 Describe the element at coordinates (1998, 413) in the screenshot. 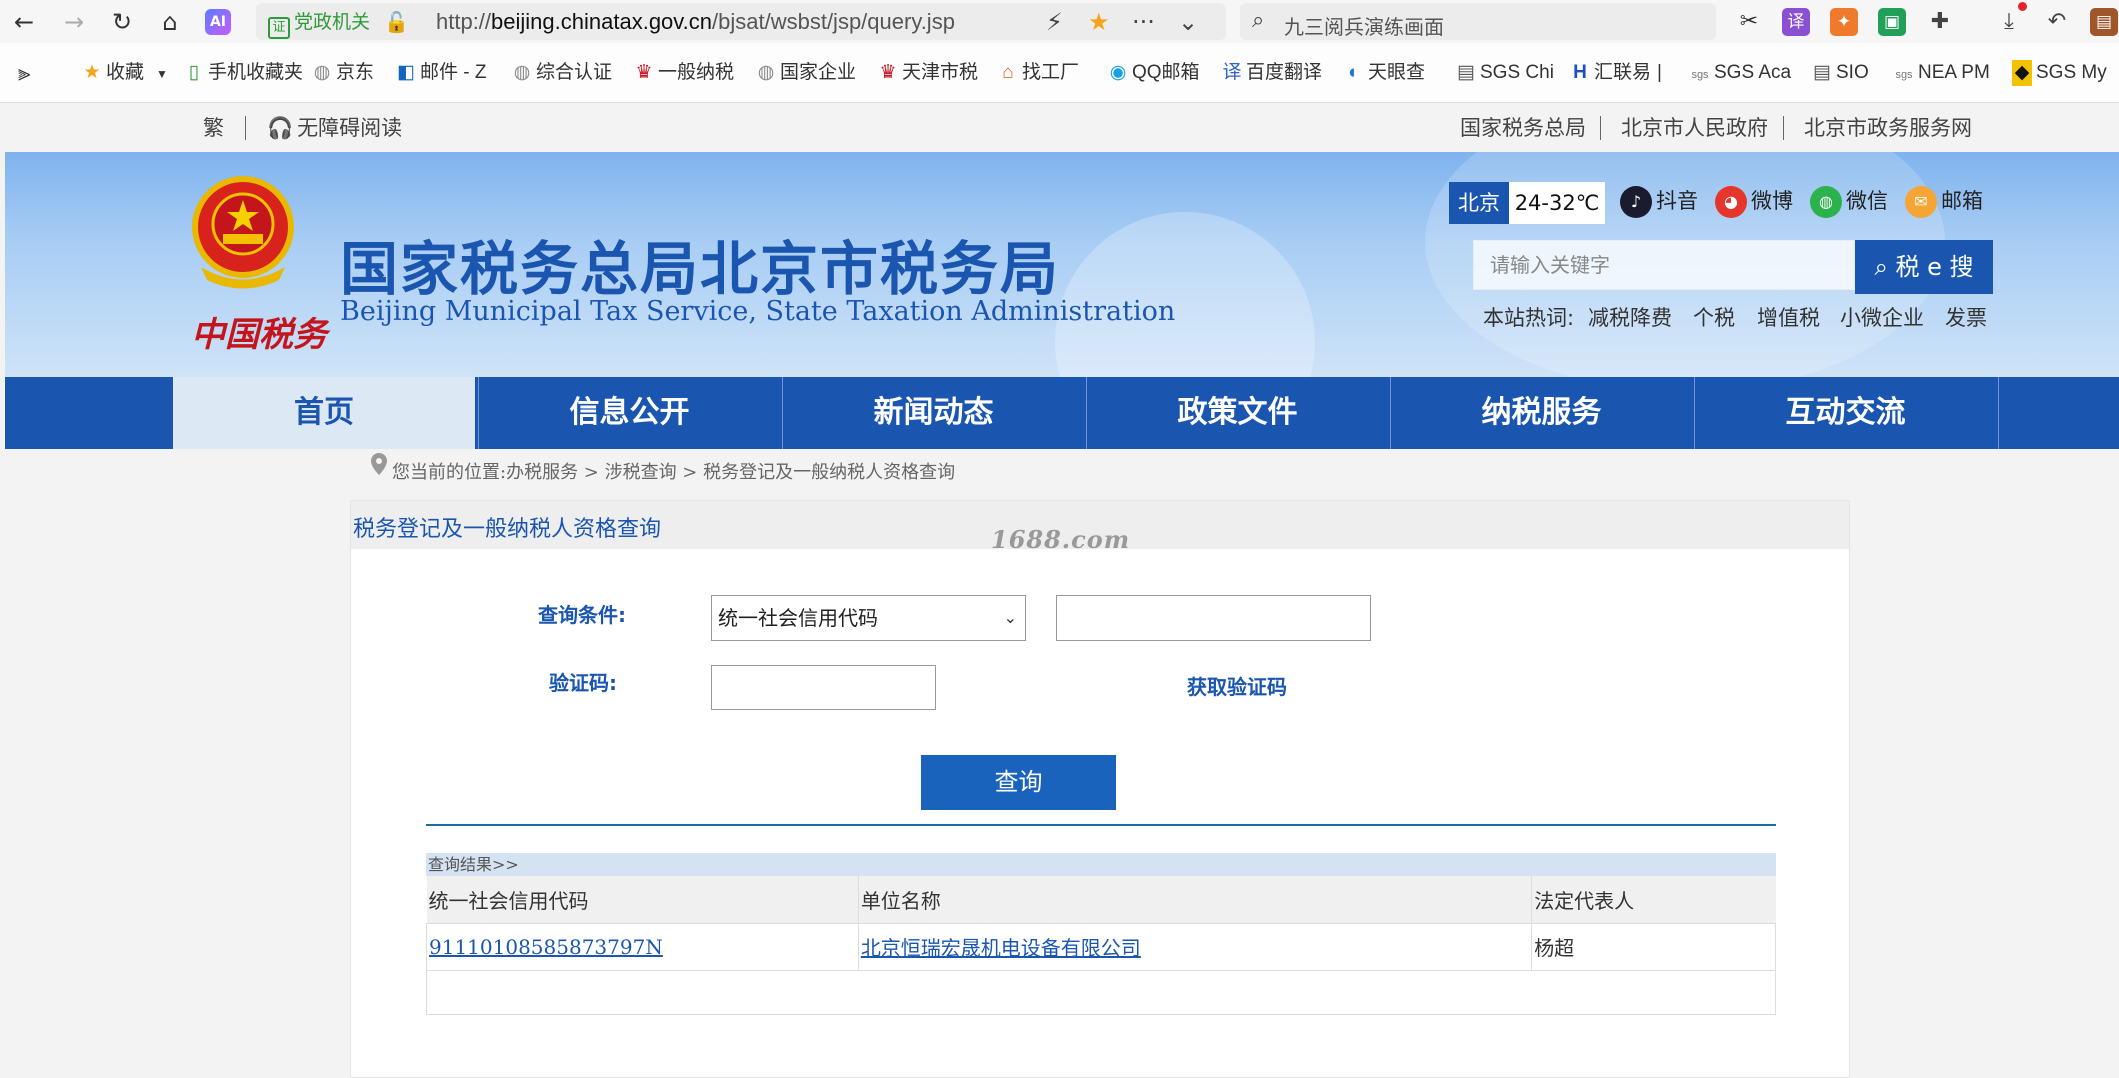

I see `nav-divider` at that location.